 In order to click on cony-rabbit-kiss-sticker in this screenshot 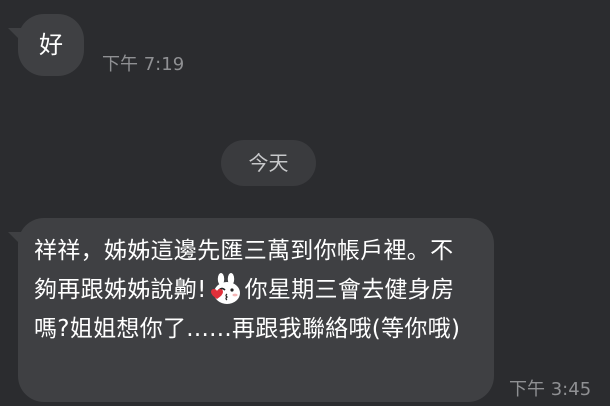, I will do `click(226, 289)`.